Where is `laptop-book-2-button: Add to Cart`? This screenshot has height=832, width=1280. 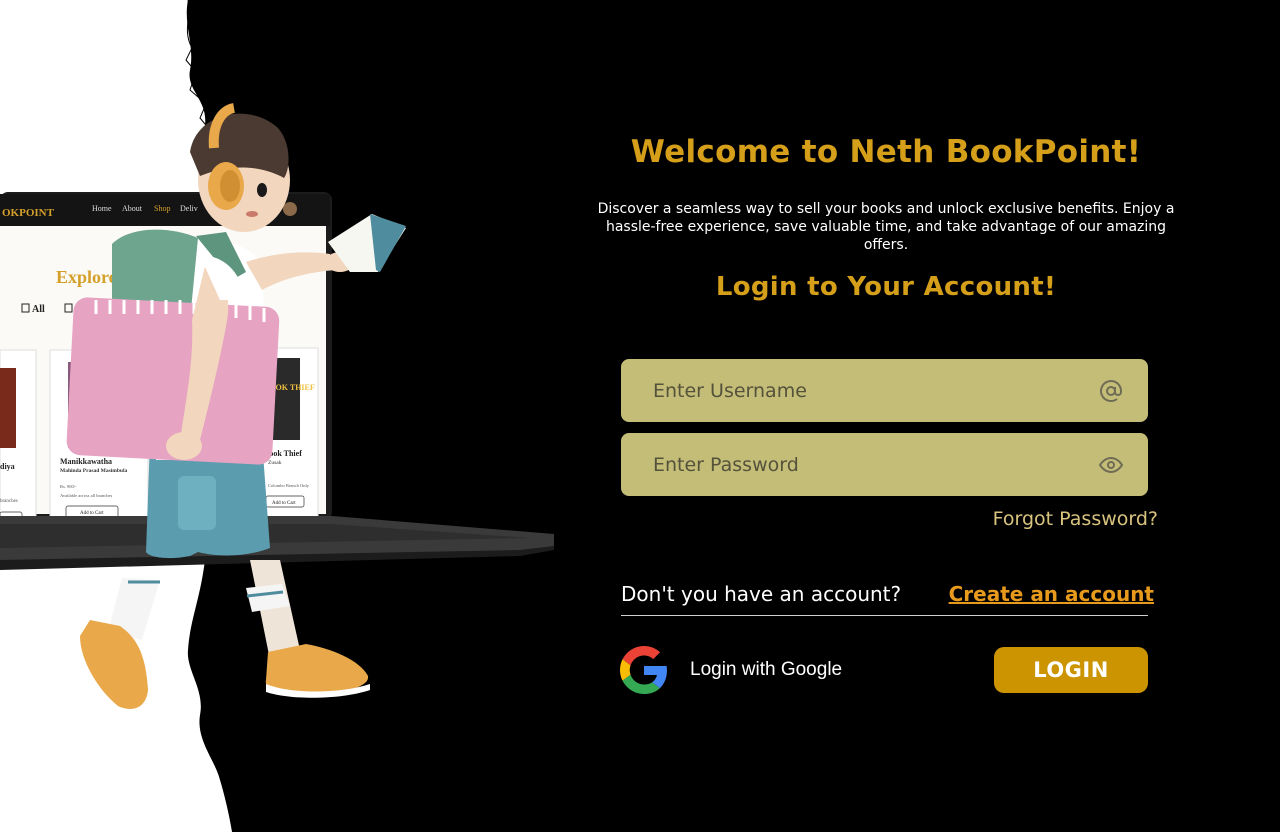
laptop-book-2-button: Add to Cart is located at coordinates (92, 513).